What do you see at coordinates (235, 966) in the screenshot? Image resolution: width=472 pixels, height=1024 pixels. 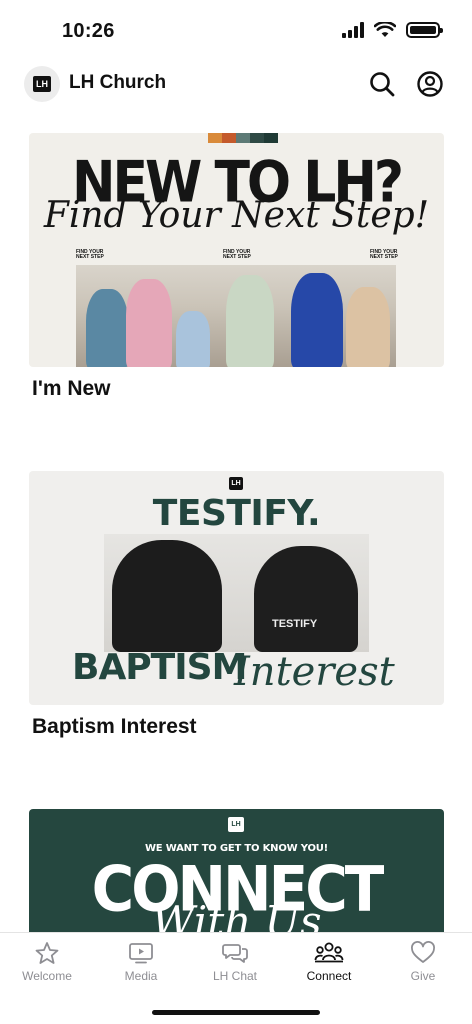 I see `tab-lh-chat: LH Chat` at bounding box center [235, 966].